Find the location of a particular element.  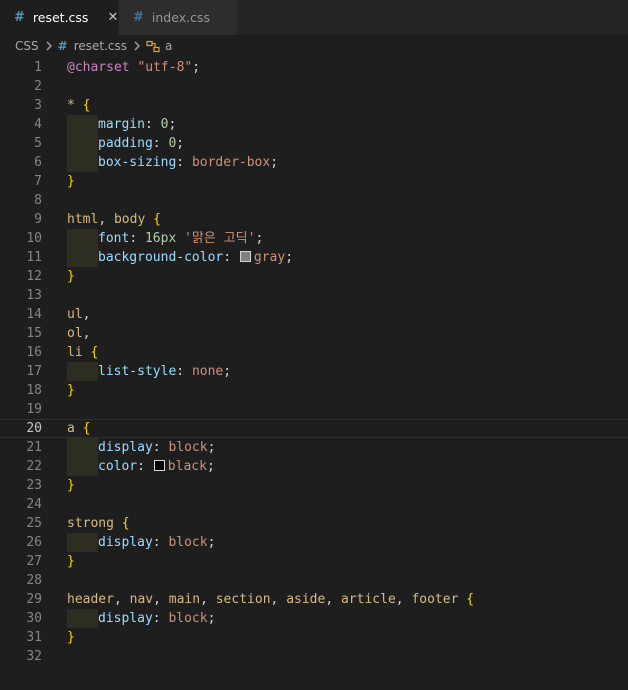

code-line: 13 is located at coordinates (314, 295).